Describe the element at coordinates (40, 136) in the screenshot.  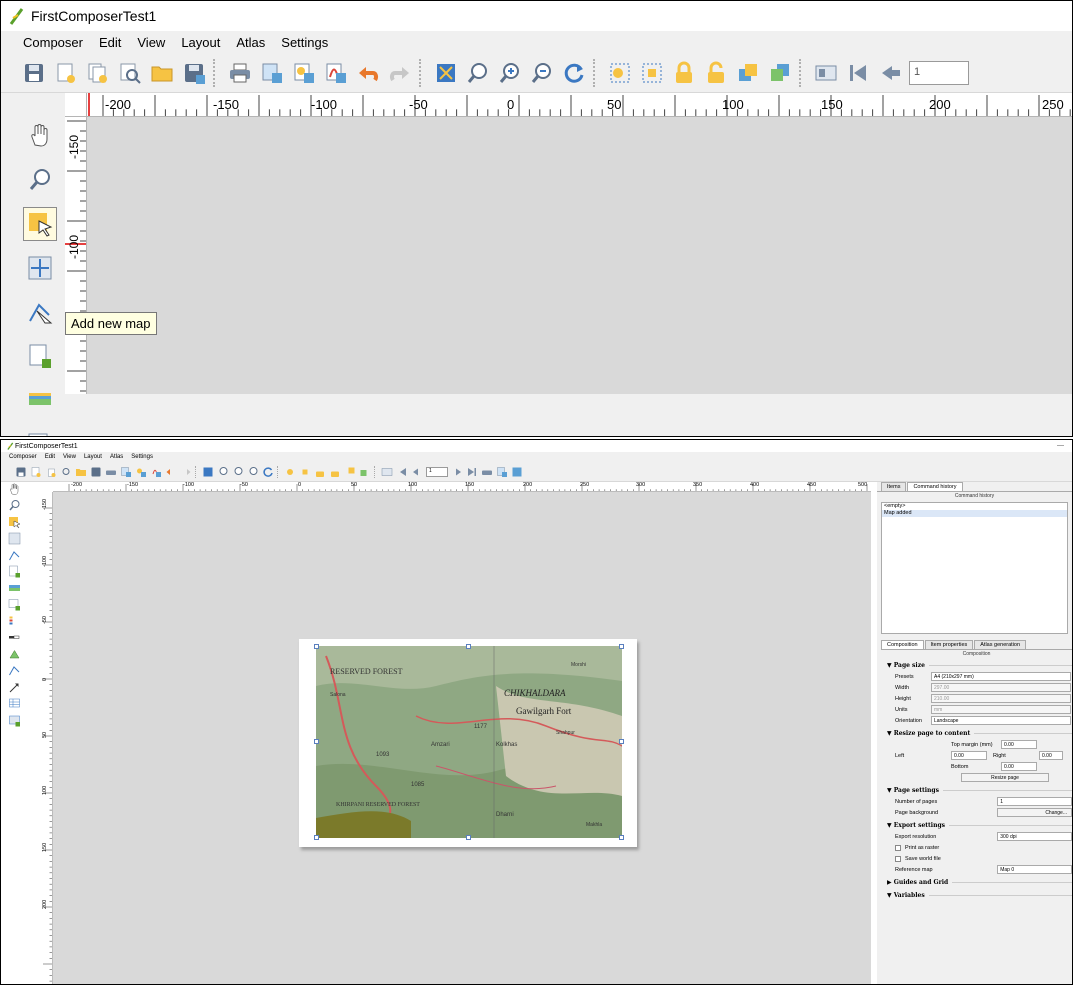
I see `pan-tool-button` at that location.